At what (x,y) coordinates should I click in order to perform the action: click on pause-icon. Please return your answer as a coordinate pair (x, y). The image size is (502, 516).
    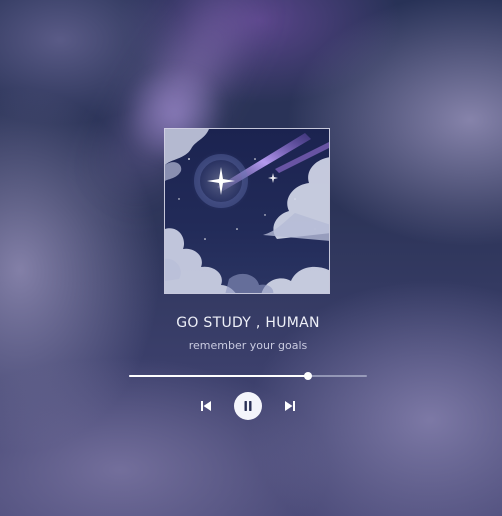
    Looking at the image, I should click on (248, 406).